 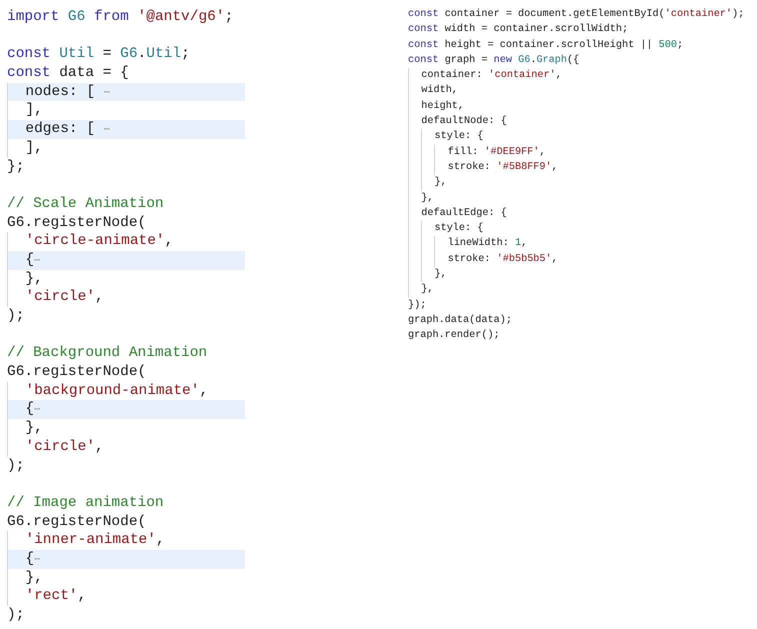 What do you see at coordinates (126, 148) in the screenshot?
I see `code-line: ],` at bounding box center [126, 148].